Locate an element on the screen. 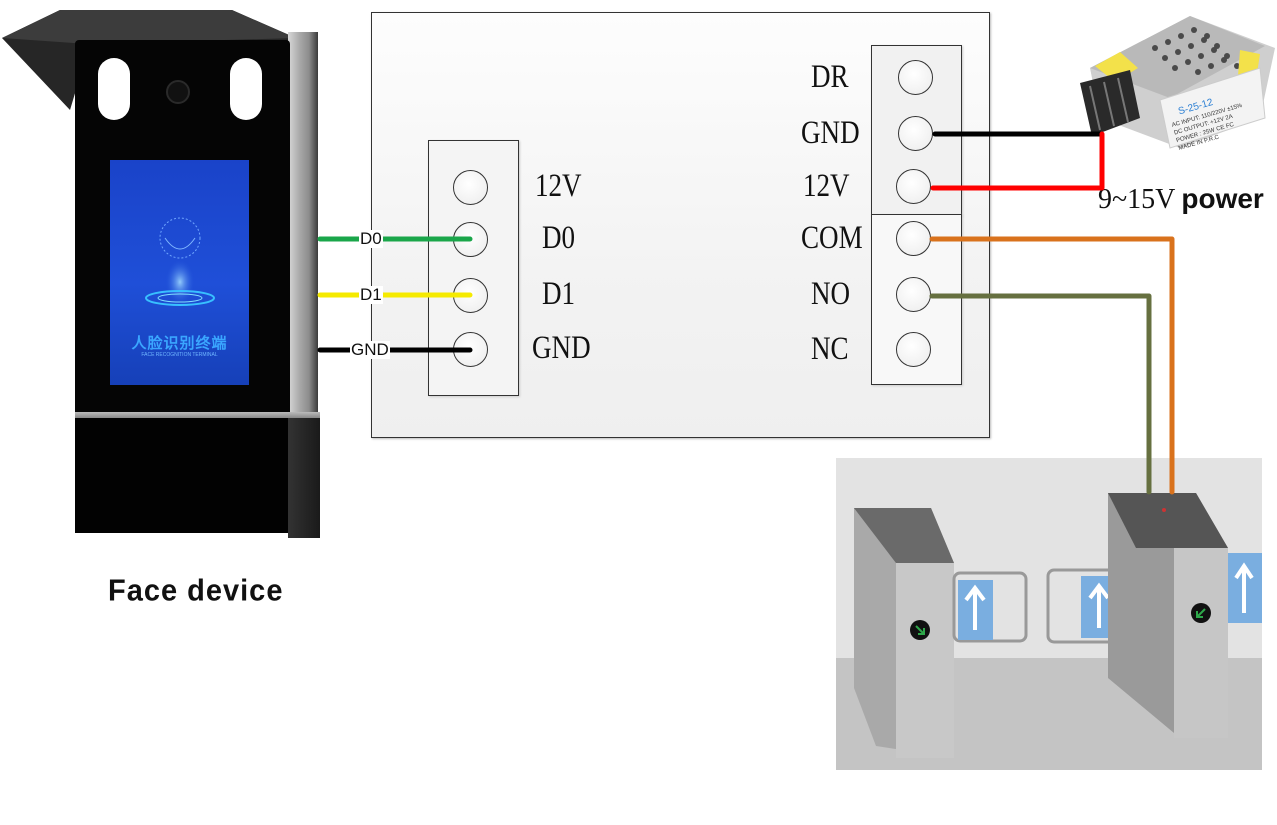  wire-tag-d1: D1 is located at coordinates (371, 294).